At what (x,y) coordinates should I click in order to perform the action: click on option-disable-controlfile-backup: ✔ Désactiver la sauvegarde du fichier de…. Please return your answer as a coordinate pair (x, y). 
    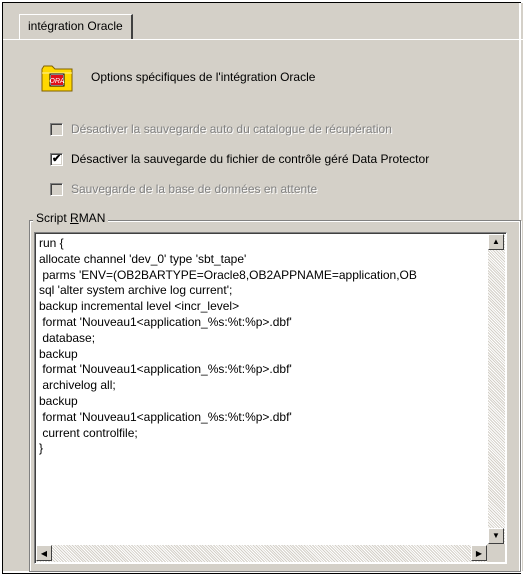
    Looking at the image, I should click on (239, 159).